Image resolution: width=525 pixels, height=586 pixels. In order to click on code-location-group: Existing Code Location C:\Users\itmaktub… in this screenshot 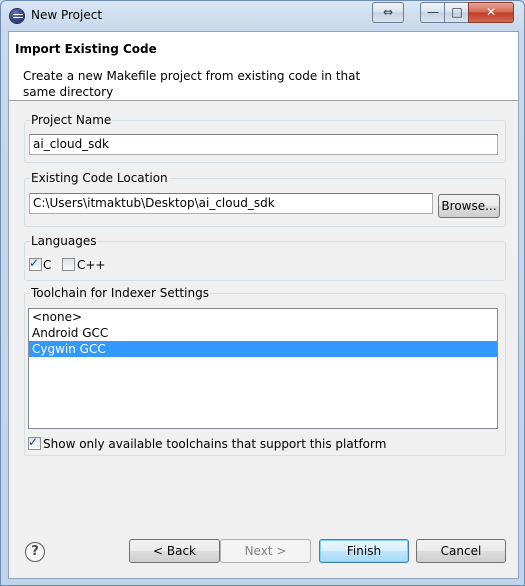, I will do `click(265, 198)`.